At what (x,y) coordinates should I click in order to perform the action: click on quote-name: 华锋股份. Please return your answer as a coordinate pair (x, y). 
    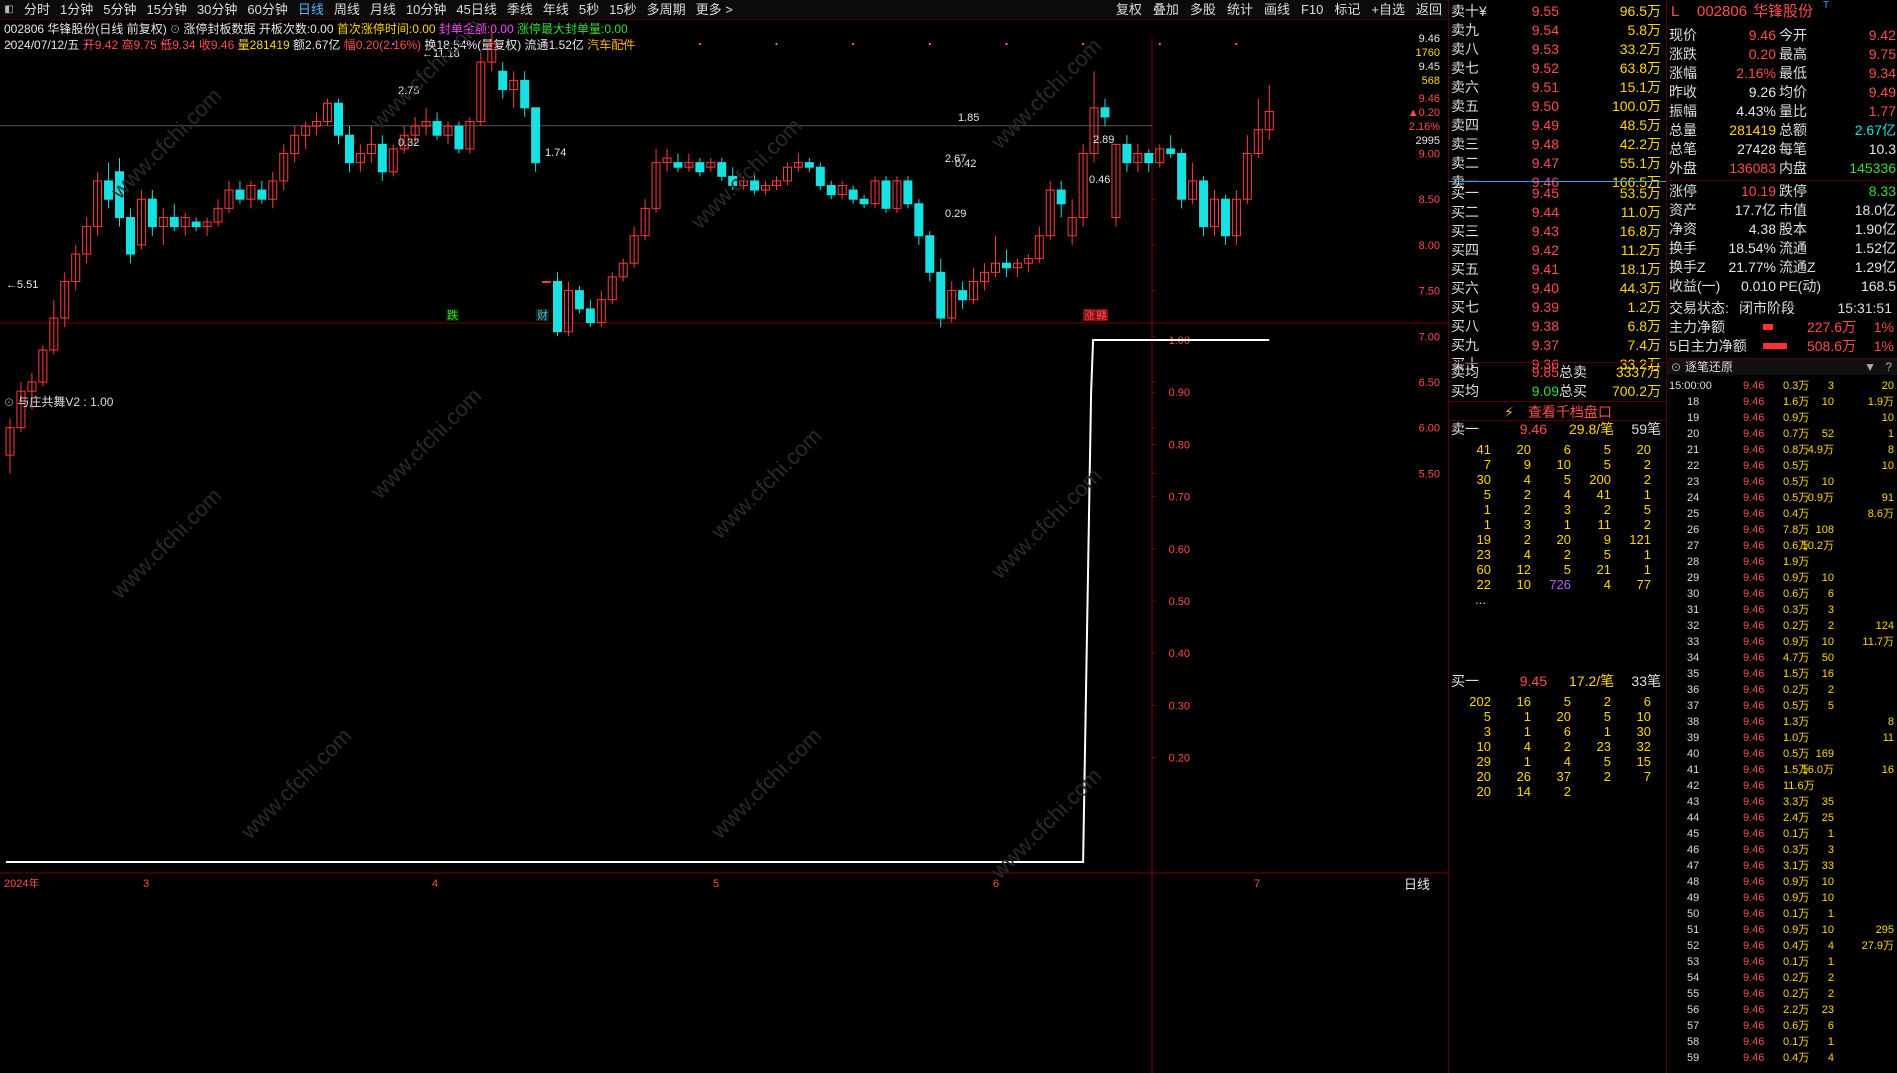
    Looking at the image, I should click on (1783, 12).